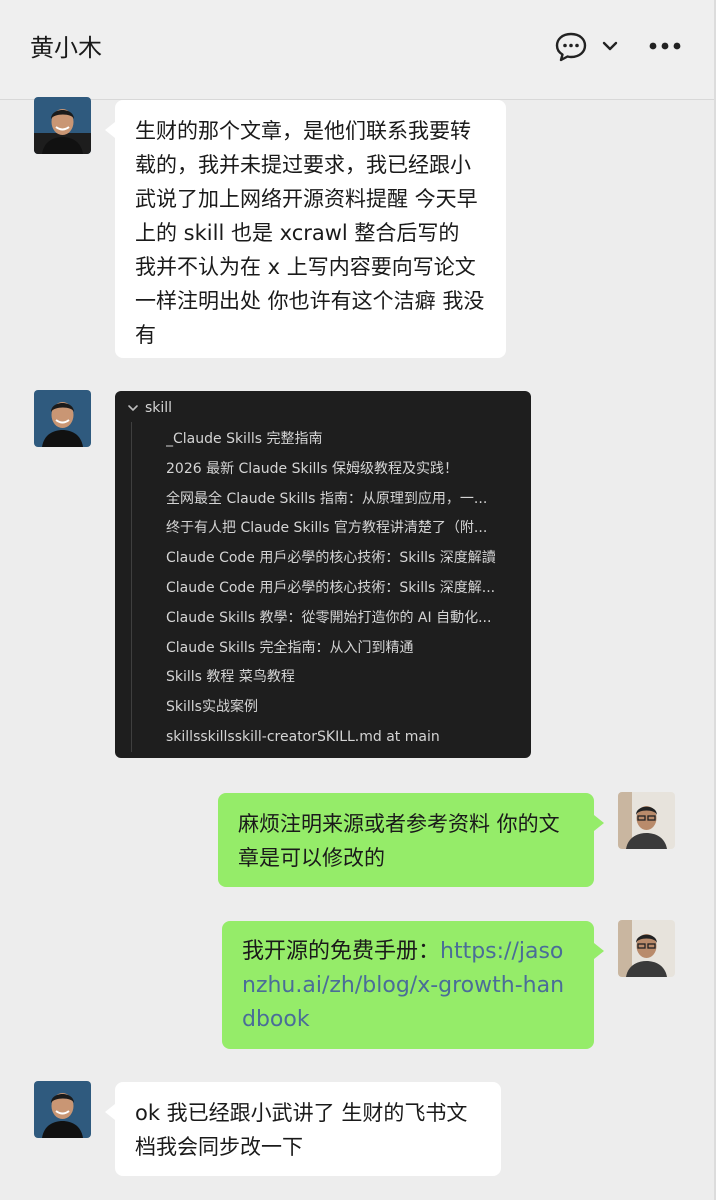 Image resolution: width=716 pixels, height=1200 pixels. What do you see at coordinates (331, 558) in the screenshot?
I see `file-item: Claude Code 用戶必學的核心技術：Skills 深度解讀` at bounding box center [331, 558].